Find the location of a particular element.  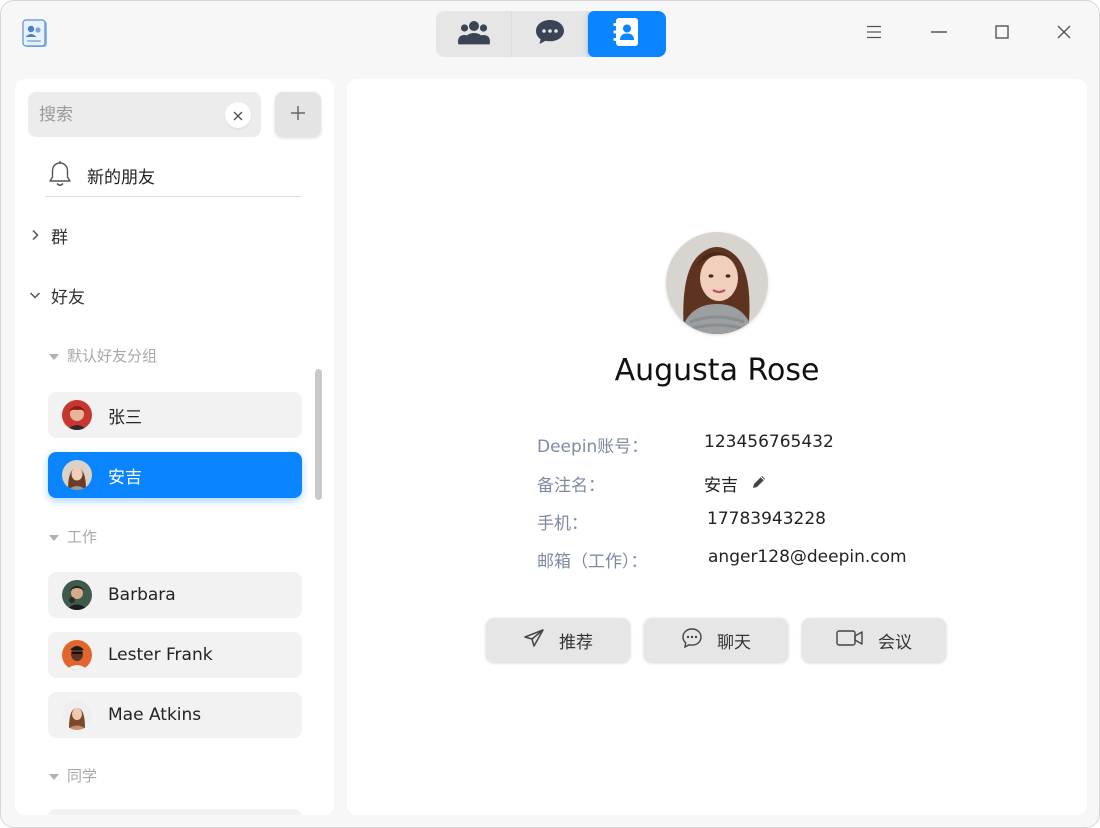

menu-icon is located at coordinates (874, 34).